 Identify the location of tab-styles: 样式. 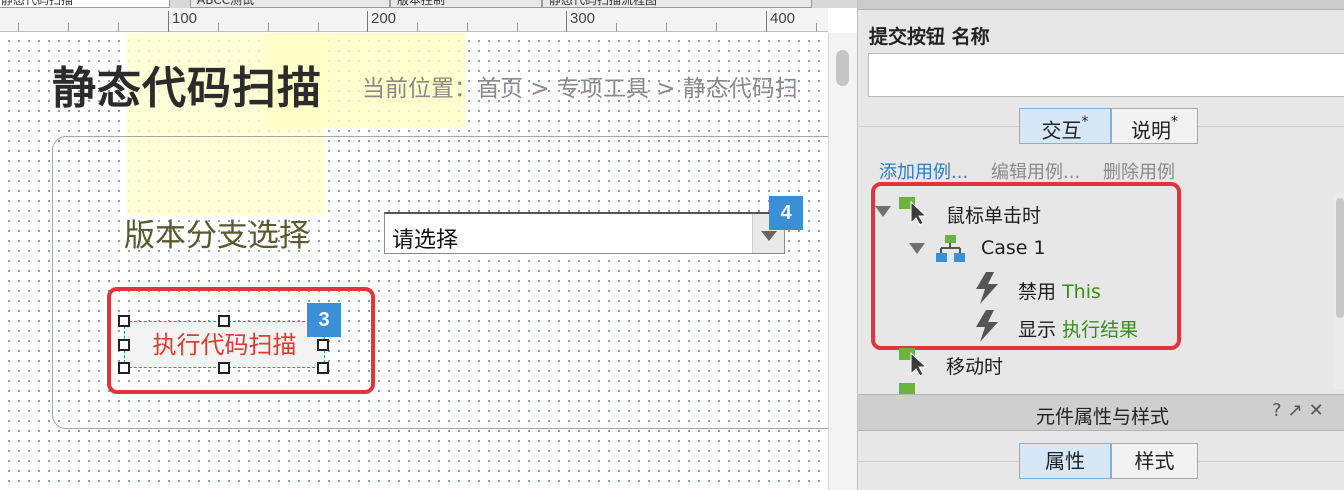
(1154, 461).